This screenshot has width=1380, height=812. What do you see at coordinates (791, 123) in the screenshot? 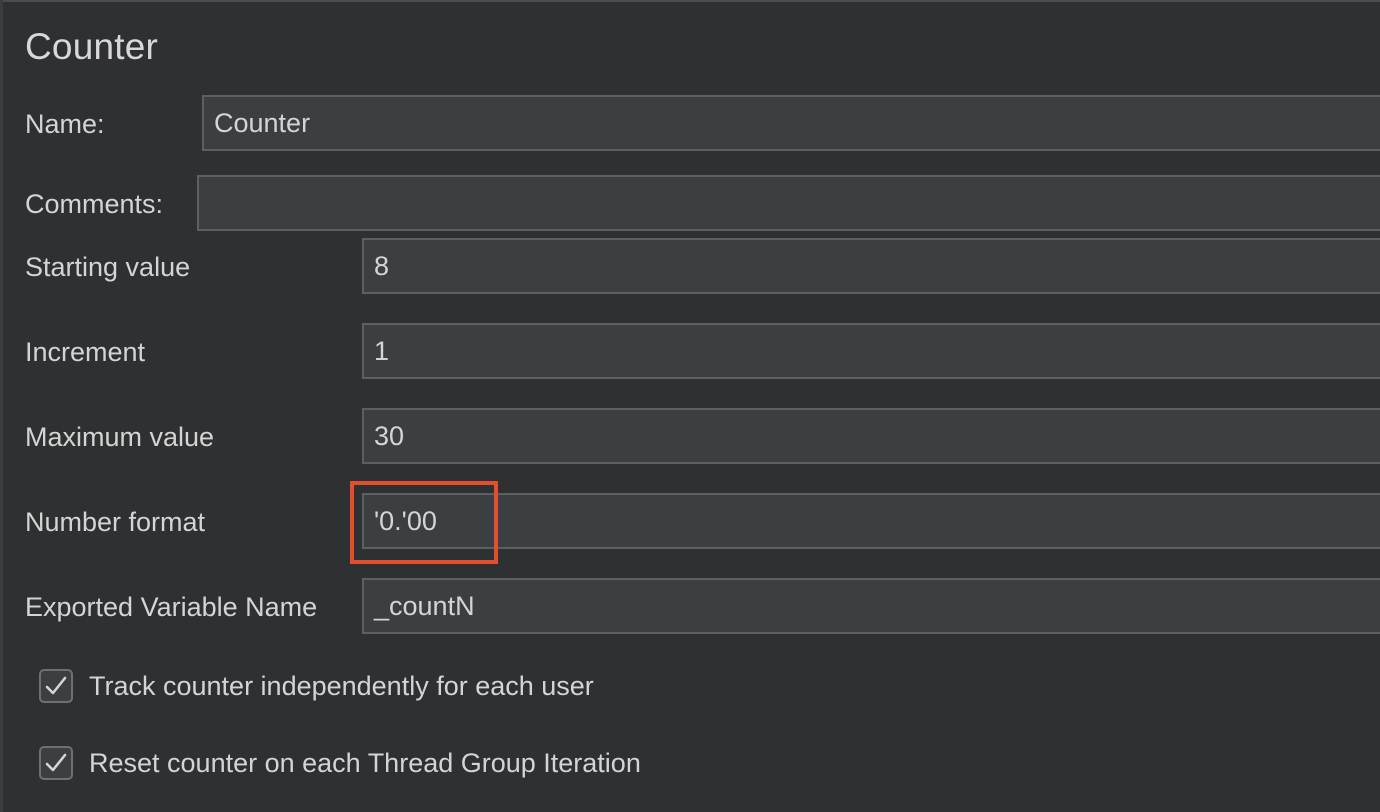
I see `name-field: Counter` at bounding box center [791, 123].